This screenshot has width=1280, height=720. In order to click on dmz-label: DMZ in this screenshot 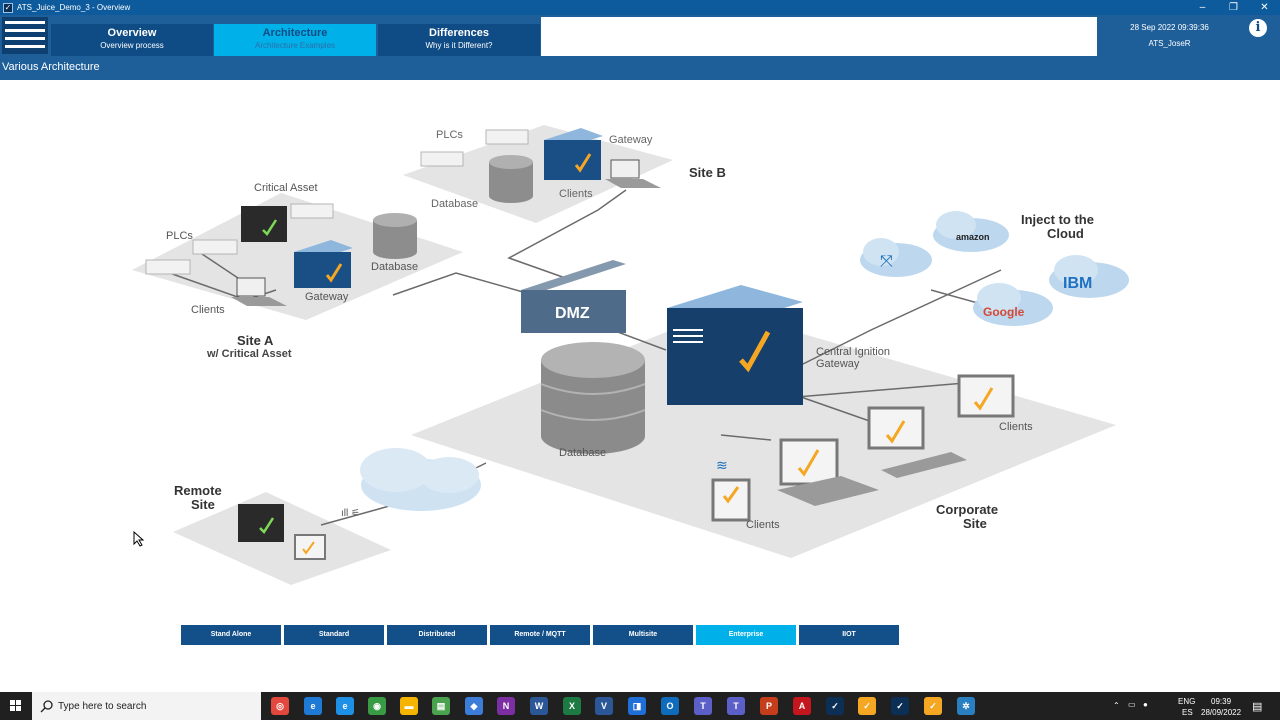, I will do `click(572, 313)`.